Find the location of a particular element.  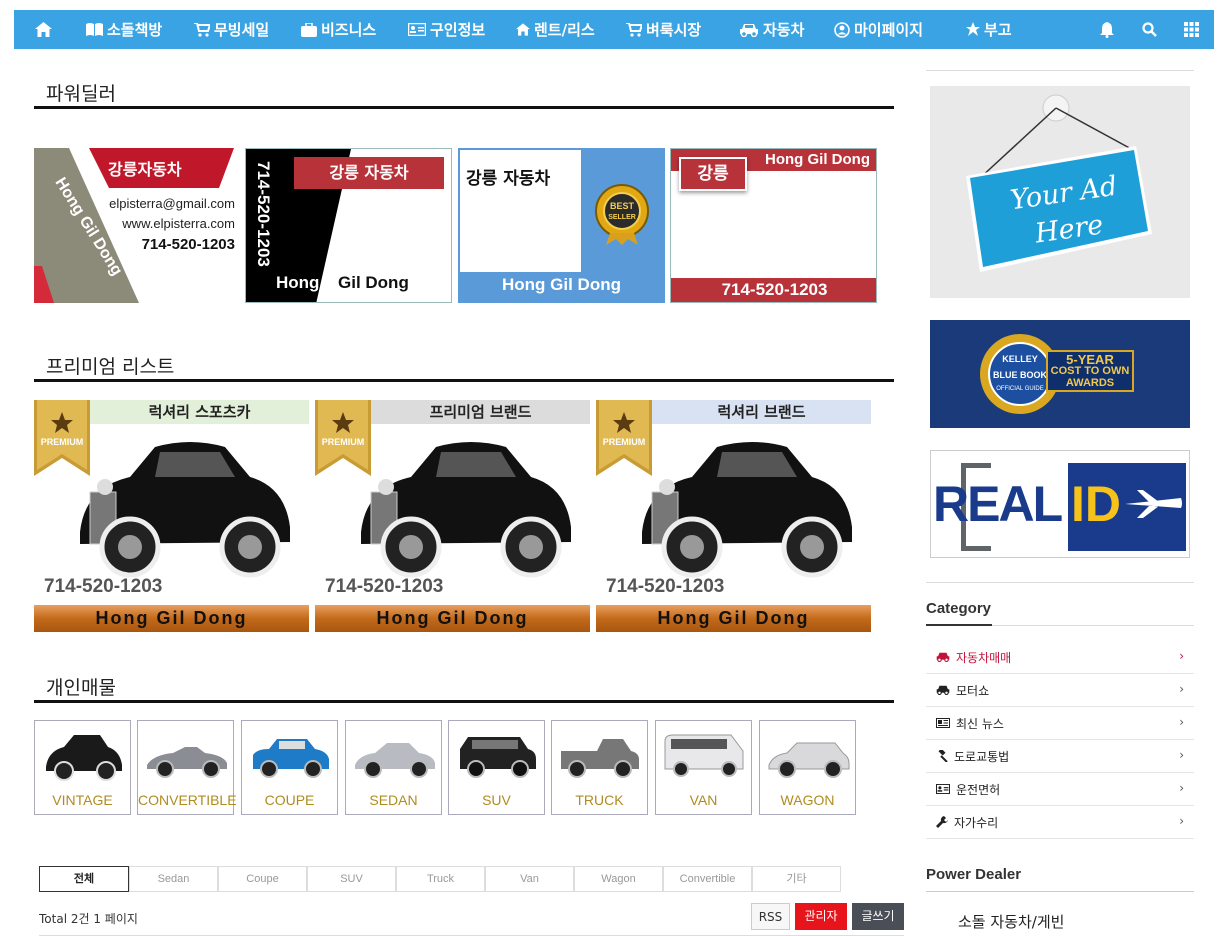

real-id-banner: REAL ID is located at coordinates (1060, 504).